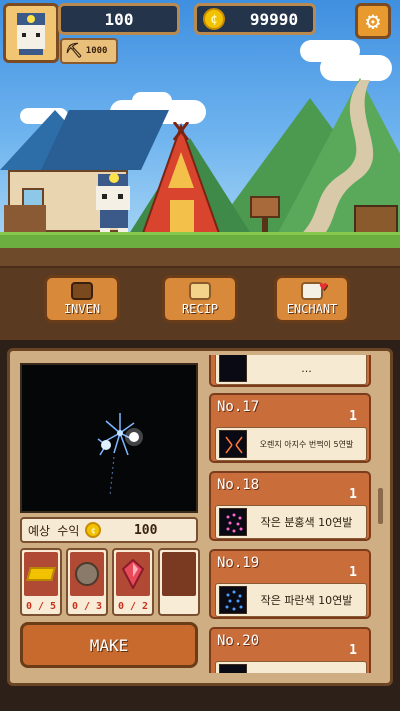  Describe the element at coordinates (312, 309) in the screenshot. I see `enchant-label: ENCHANT` at that location.